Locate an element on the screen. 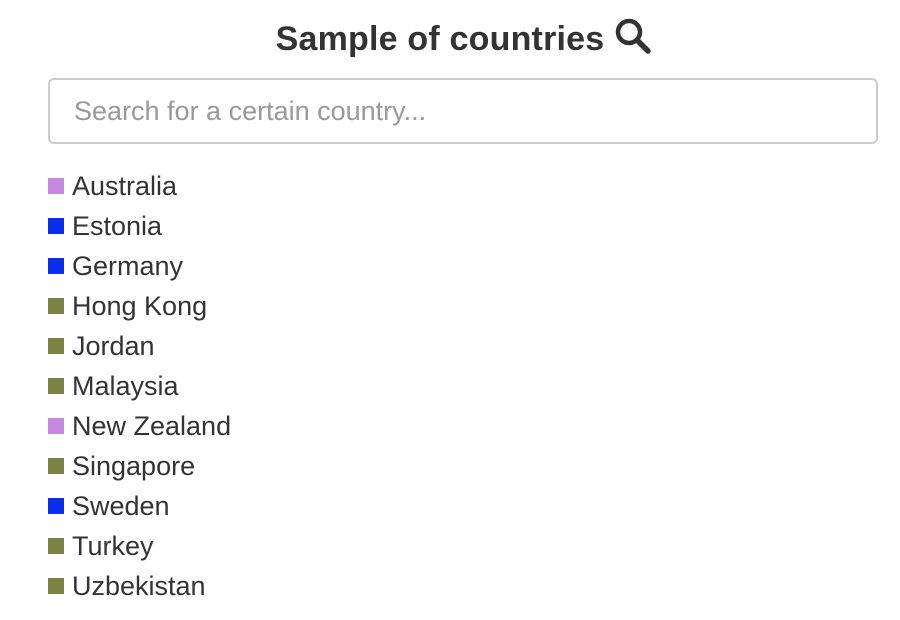  page-header: Sample of countries is located at coordinates (450, 39).